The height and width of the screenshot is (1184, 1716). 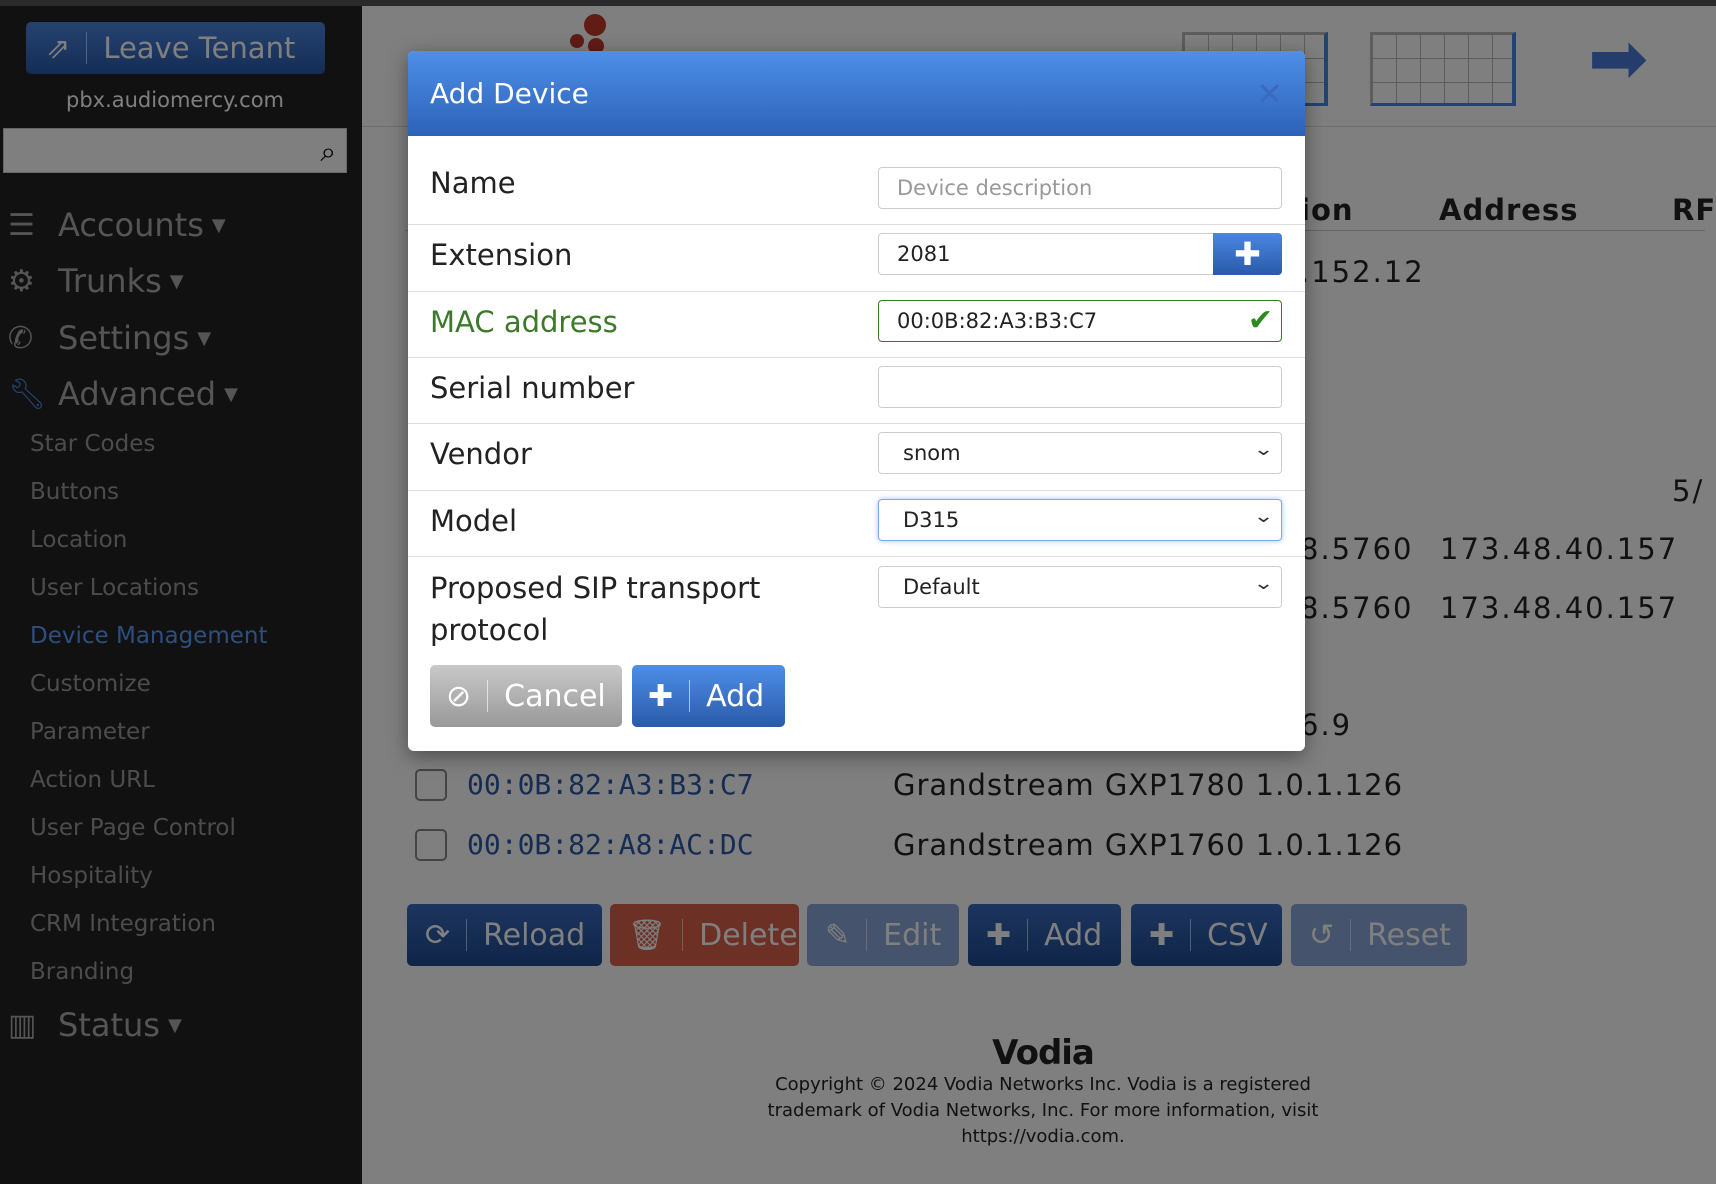 What do you see at coordinates (856, 324) in the screenshot?
I see `field-row-mac: MAC address 00:0B:82:A3:B3:C7 ✔` at bounding box center [856, 324].